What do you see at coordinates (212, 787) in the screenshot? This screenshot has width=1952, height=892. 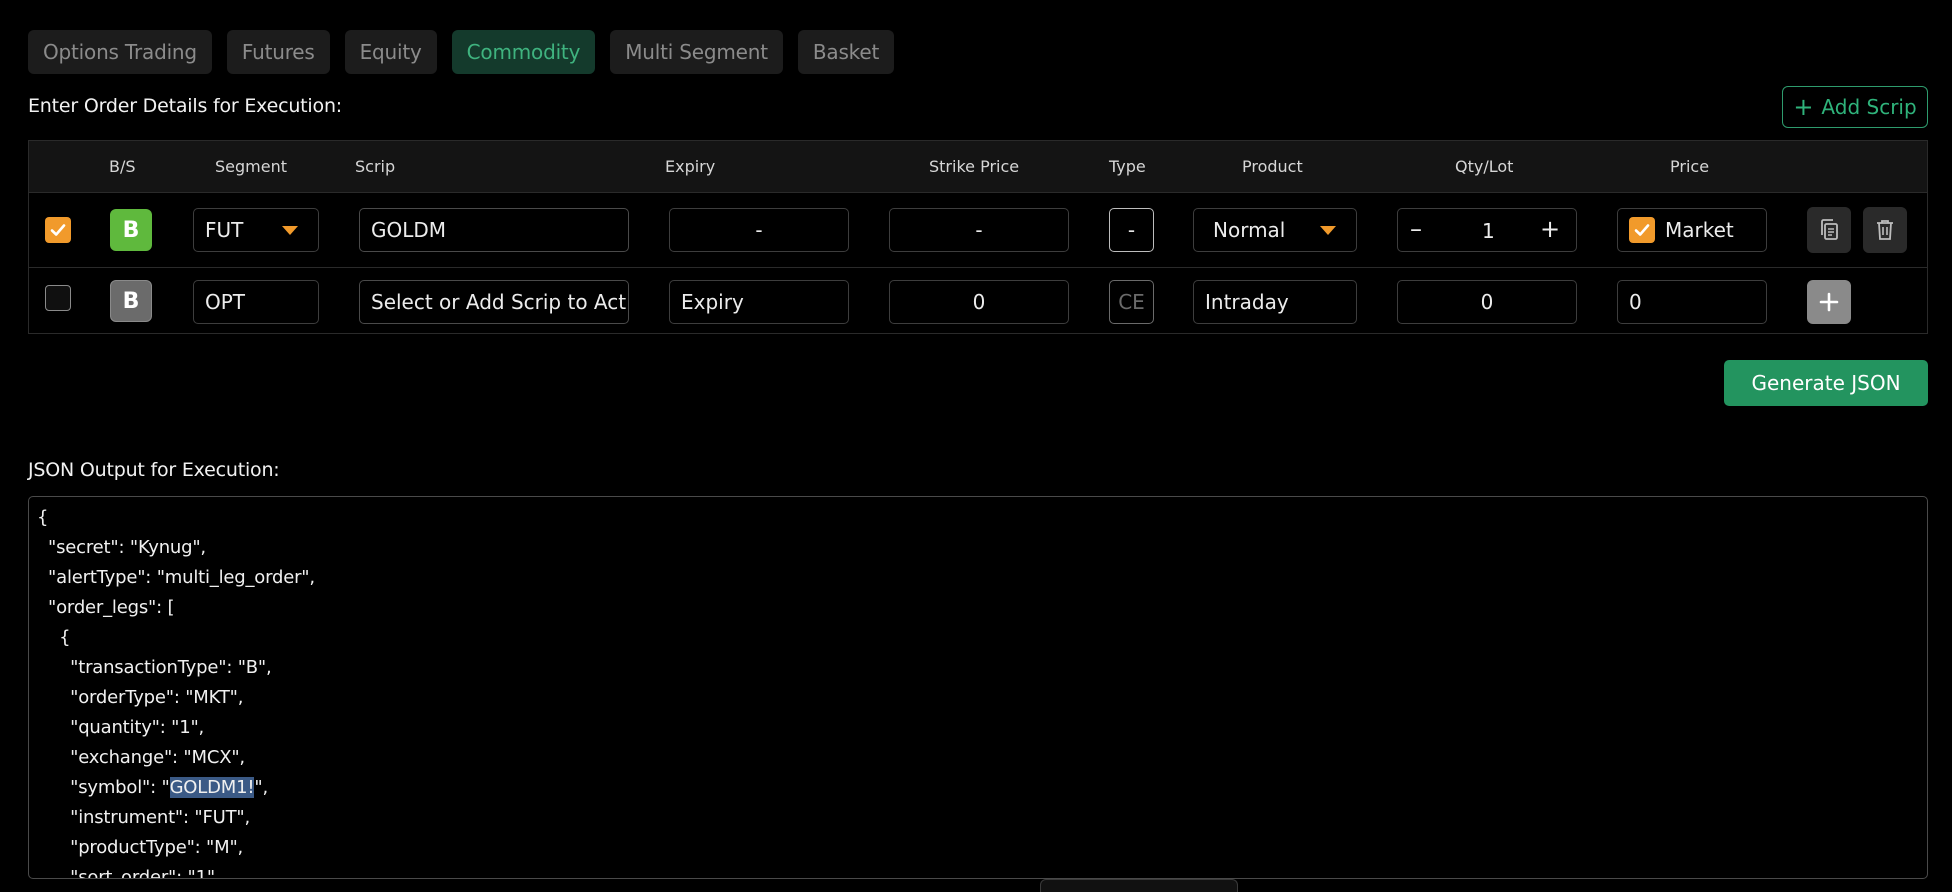 I see `selected-text: GOLDM1!` at bounding box center [212, 787].